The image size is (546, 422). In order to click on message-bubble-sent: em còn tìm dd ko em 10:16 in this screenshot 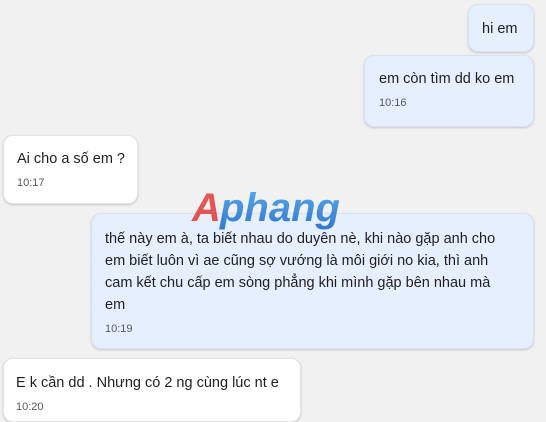, I will do `click(449, 91)`.